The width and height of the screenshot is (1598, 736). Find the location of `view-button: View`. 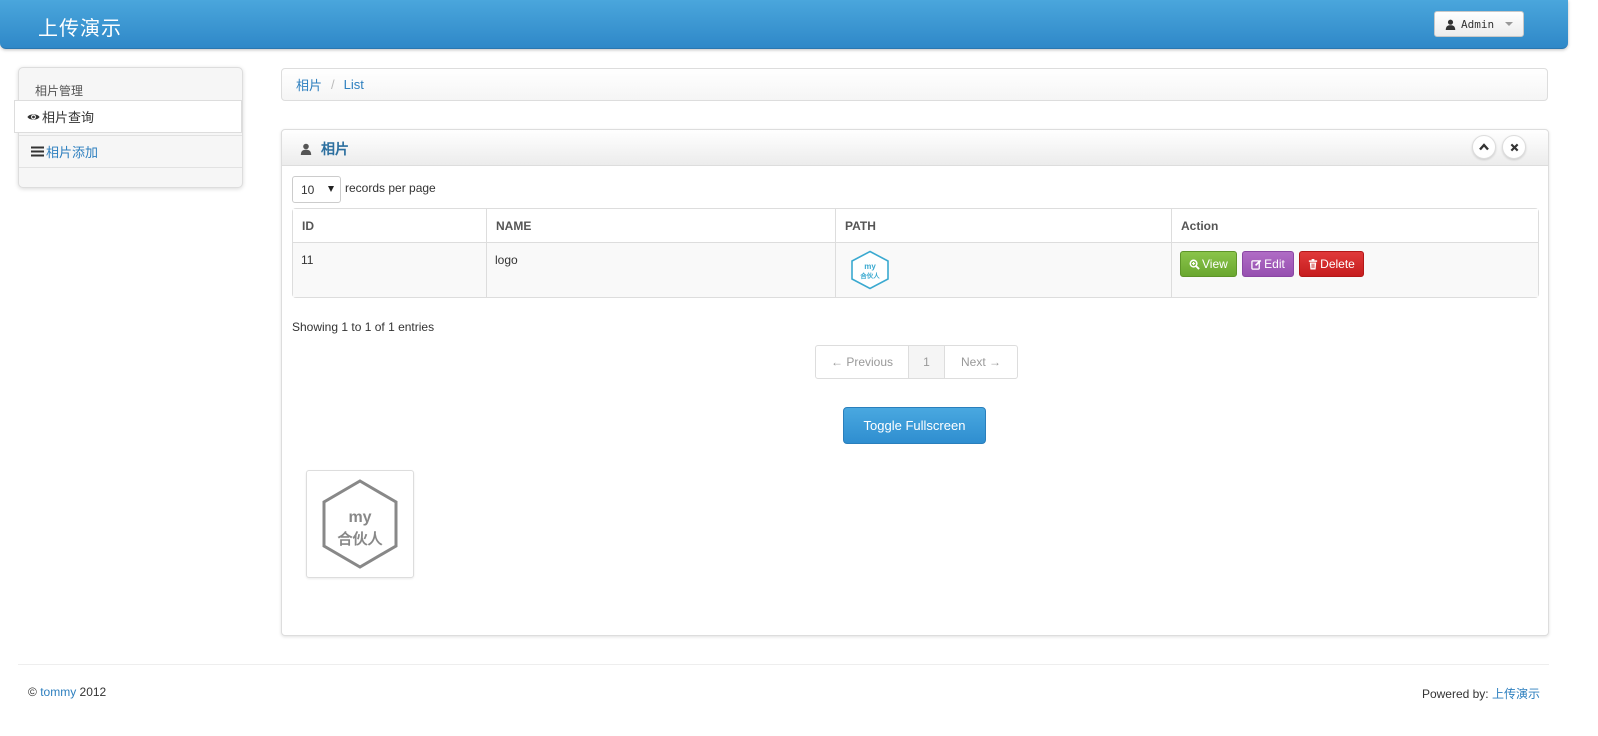

view-button: View is located at coordinates (1208, 264).